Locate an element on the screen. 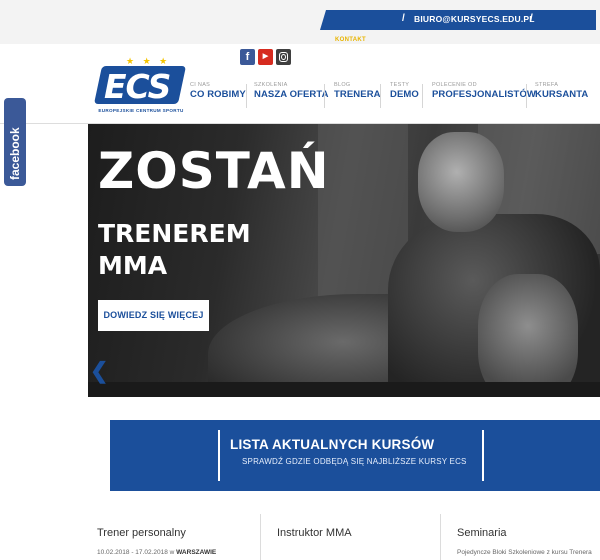 This screenshot has height=560, width=600. facebook-icon: f is located at coordinates (247, 57).